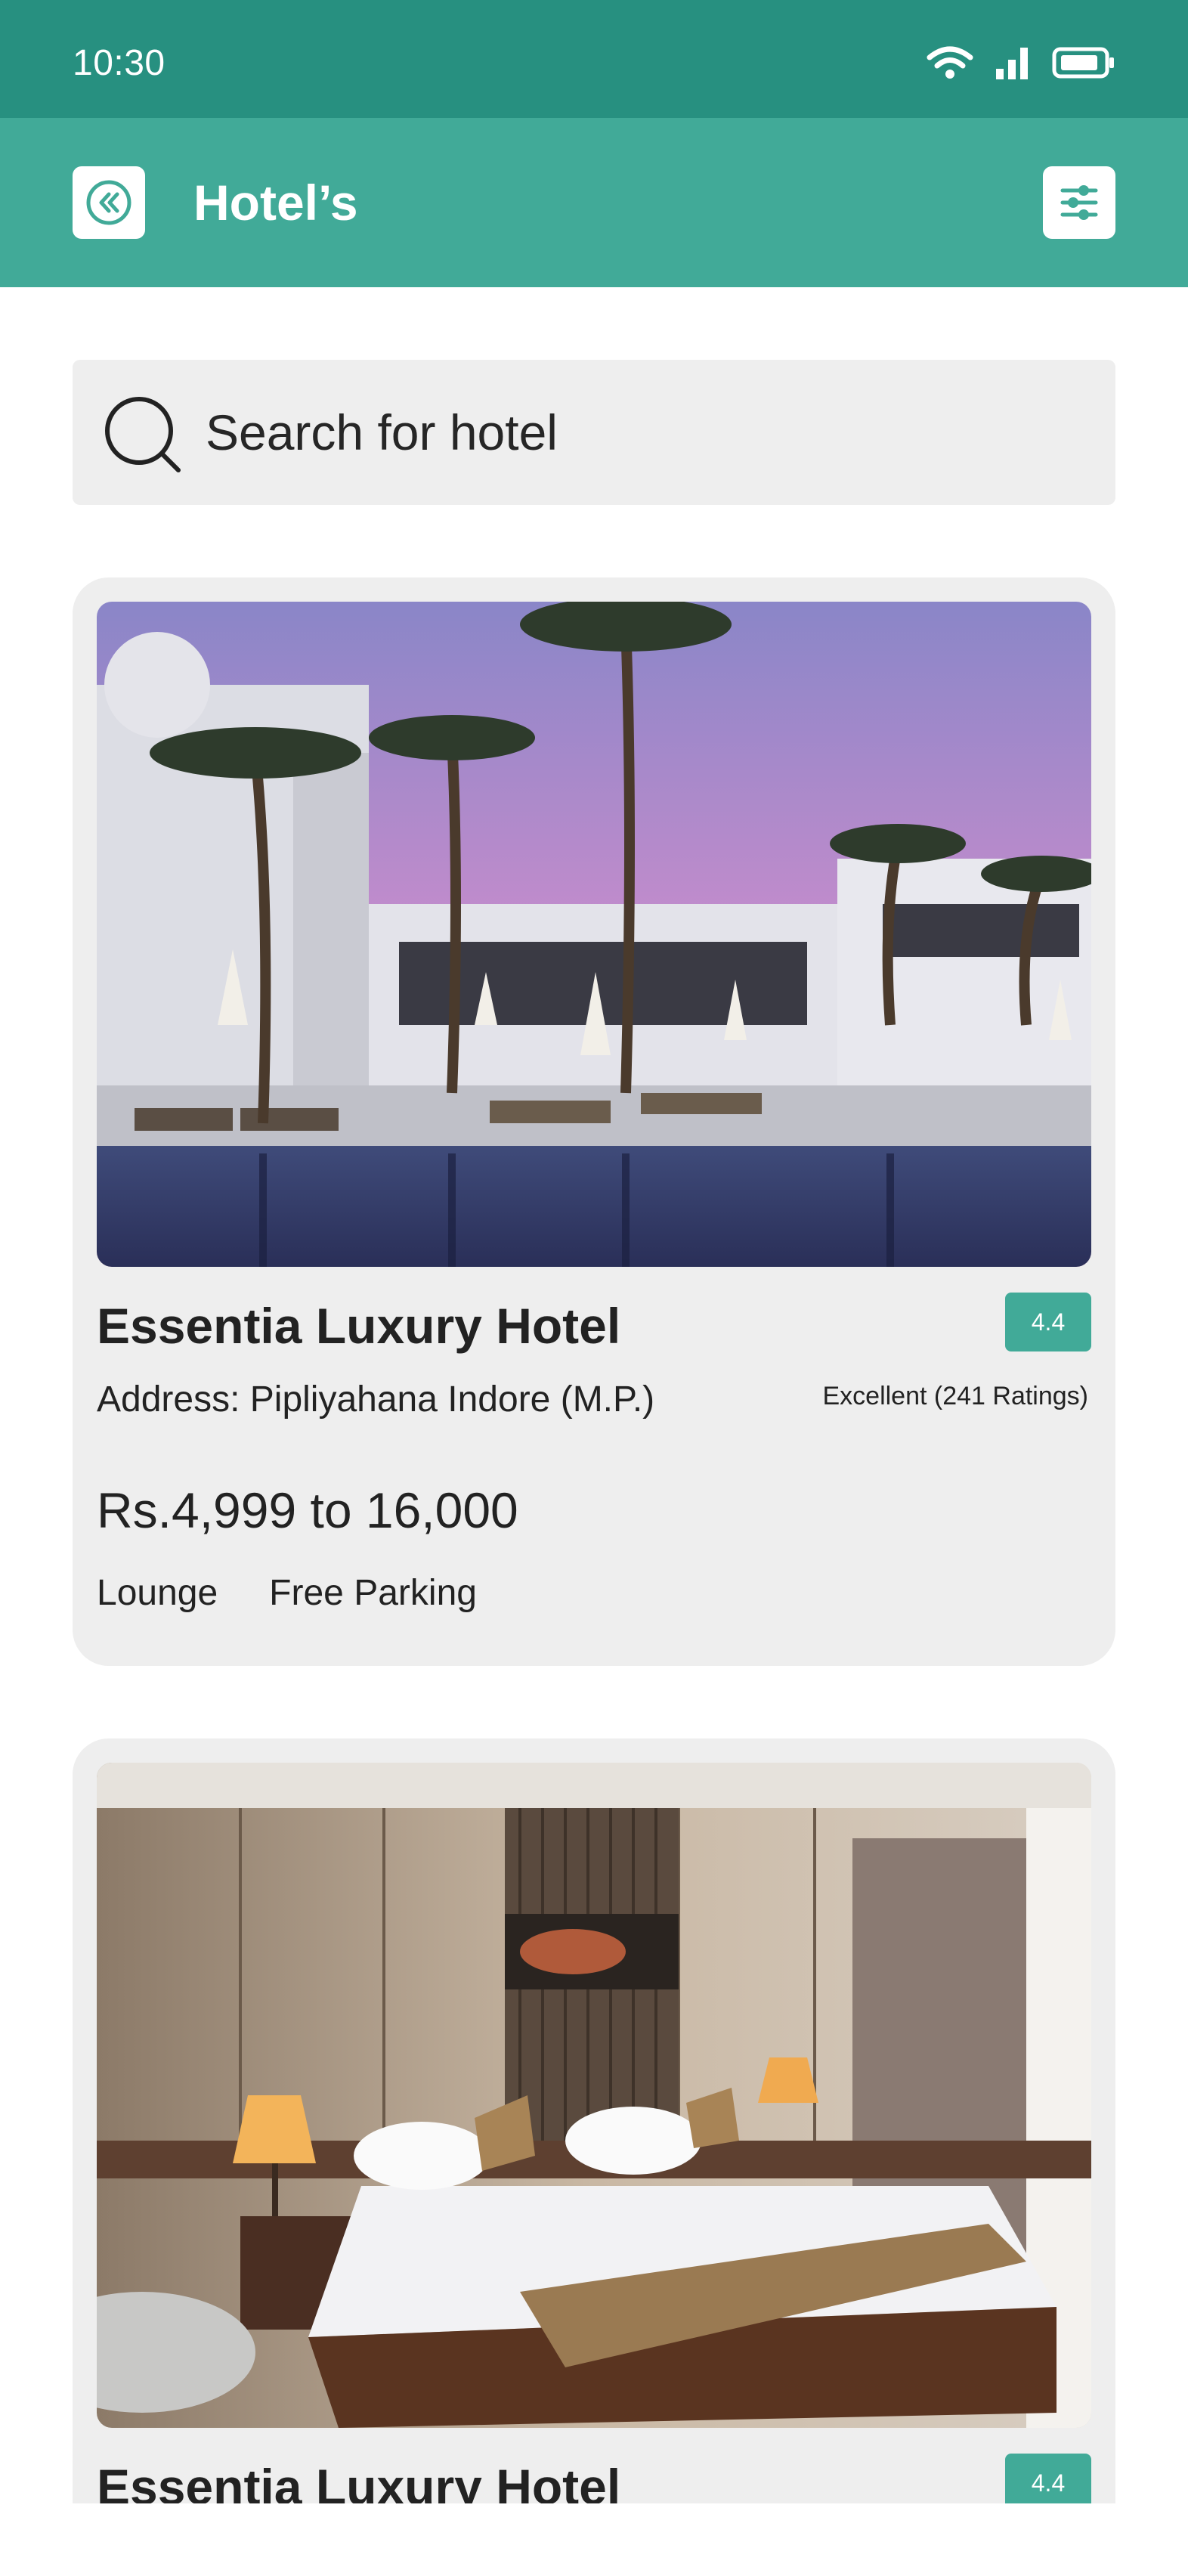 This screenshot has width=1188, height=2576. What do you see at coordinates (1083, 63) in the screenshot?
I see `battery-icon` at bounding box center [1083, 63].